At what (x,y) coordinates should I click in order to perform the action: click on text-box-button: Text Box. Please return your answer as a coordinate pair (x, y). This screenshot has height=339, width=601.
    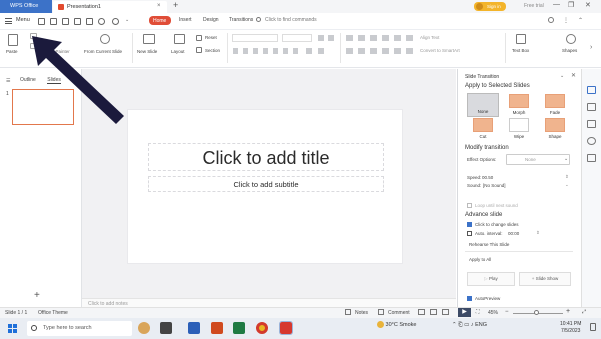
    Looking at the image, I should click on (520, 50).